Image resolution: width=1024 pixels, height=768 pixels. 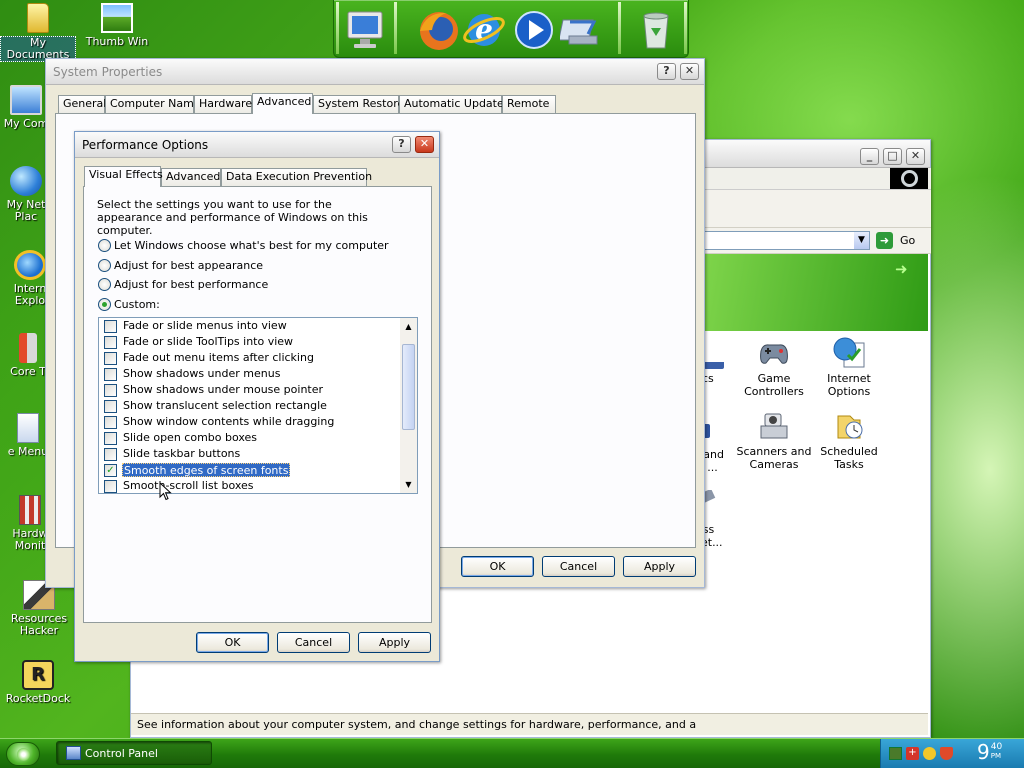 What do you see at coordinates (82, 104) in the screenshot?
I see `tab-general: General` at bounding box center [82, 104].